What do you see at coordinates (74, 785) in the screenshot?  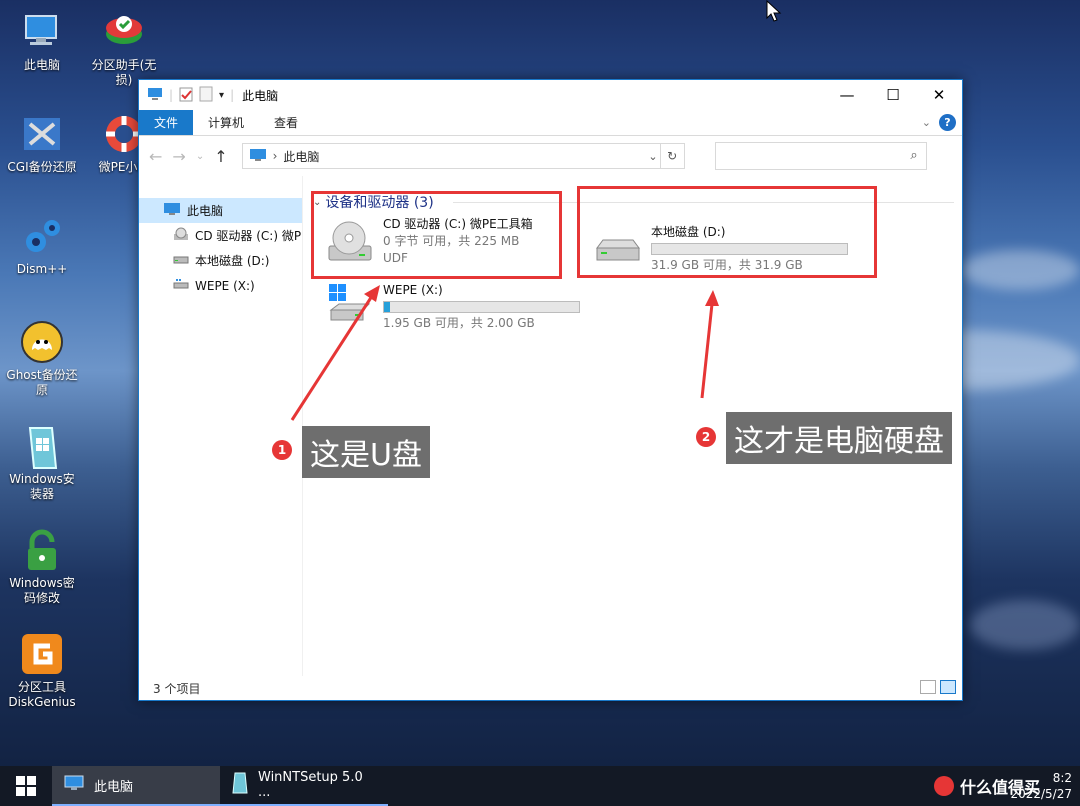 I see `computer-icon` at bounding box center [74, 785].